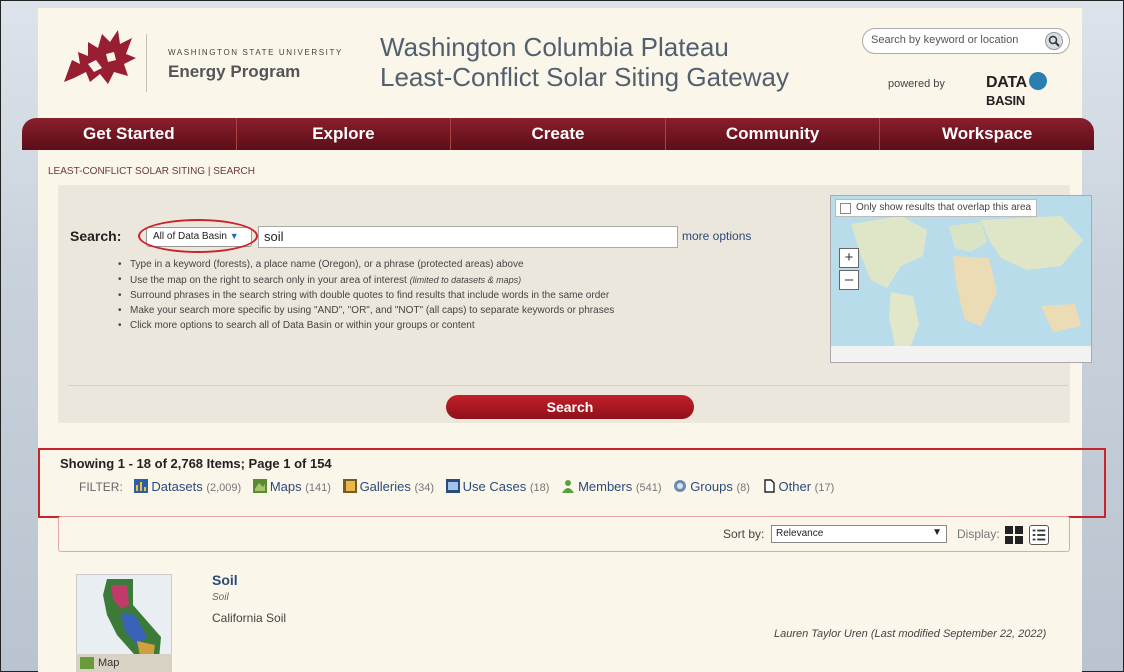  Describe the element at coordinates (146, 63) in the screenshot. I see `logo-divider` at that location.